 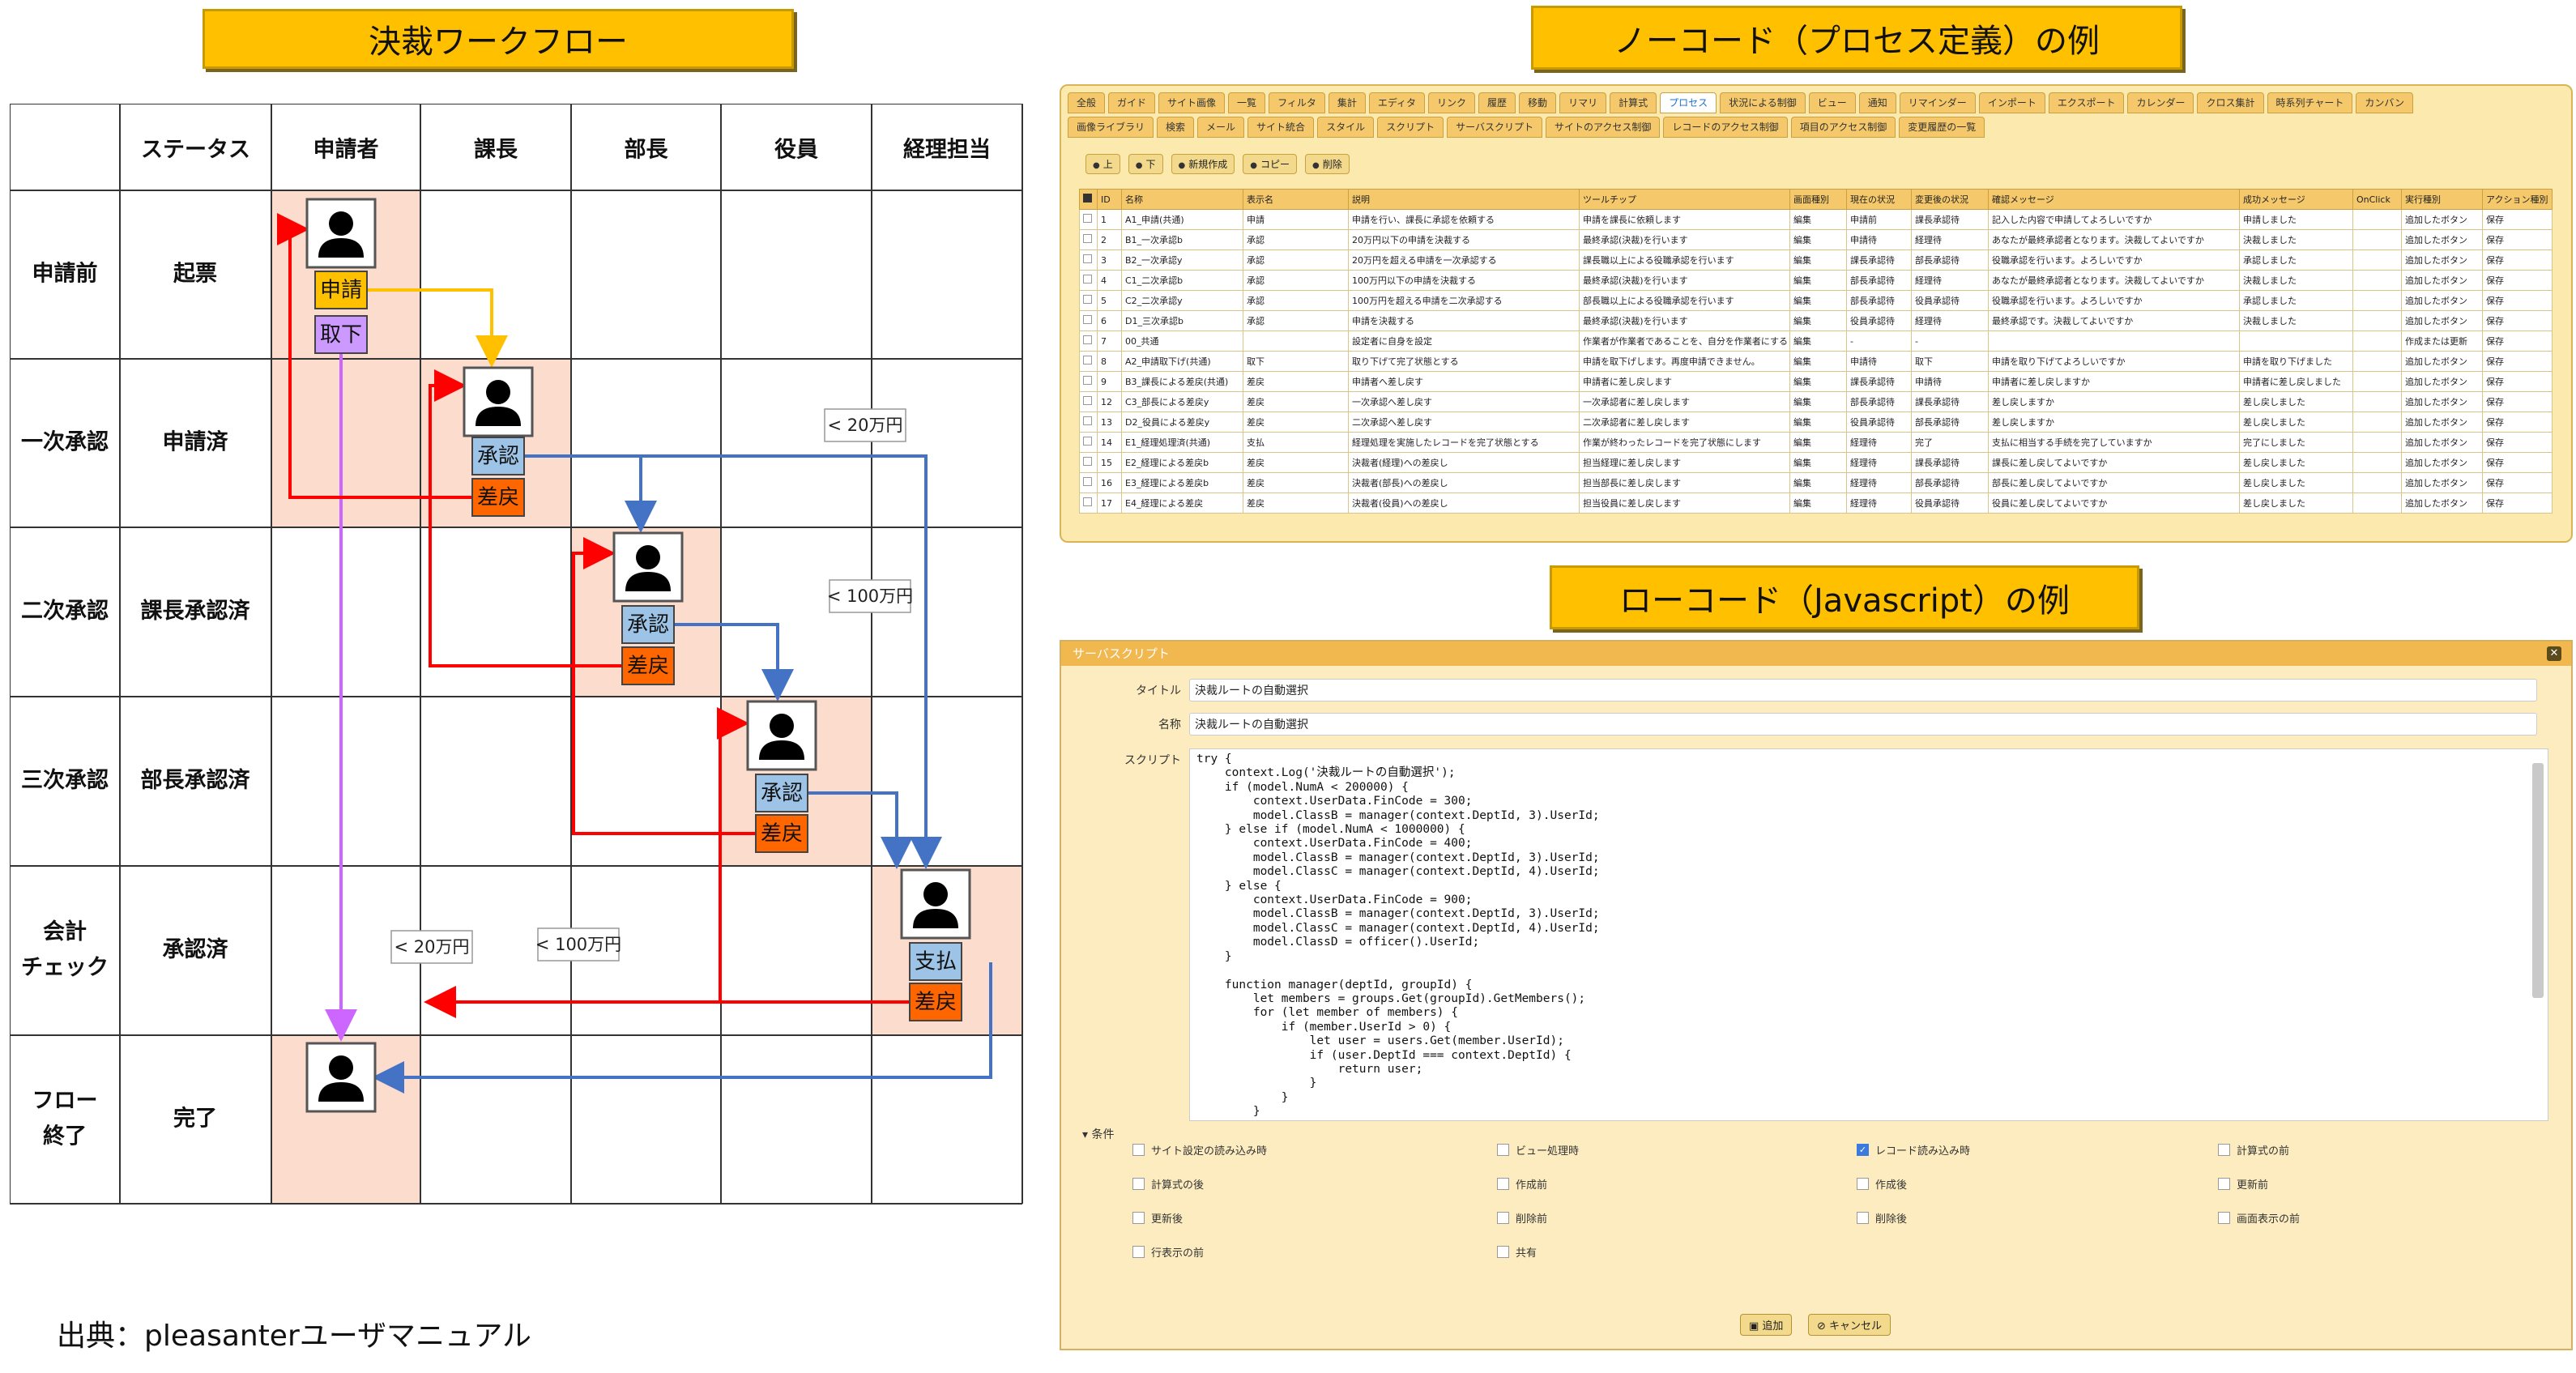 I want to click on tab-レコードのアクセス制御: レコードのアクセス制御, so click(x=1726, y=127).